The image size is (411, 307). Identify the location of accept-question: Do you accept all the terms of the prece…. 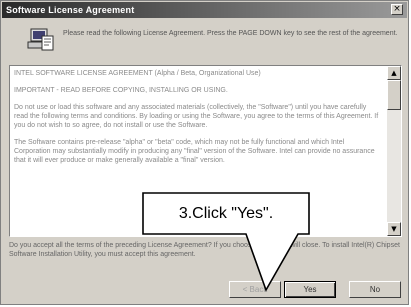
(204, 250).